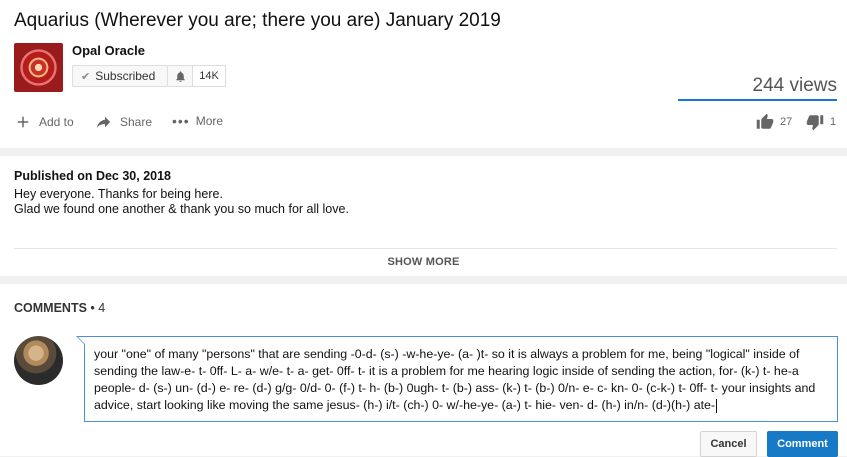 Image resolution: width=847 pixels, height=457 pixels. What do you see at coordinates (125, 76) in the screenshot?
I see `subscribed-label: Subscribed` at bounding box center [125, 76].